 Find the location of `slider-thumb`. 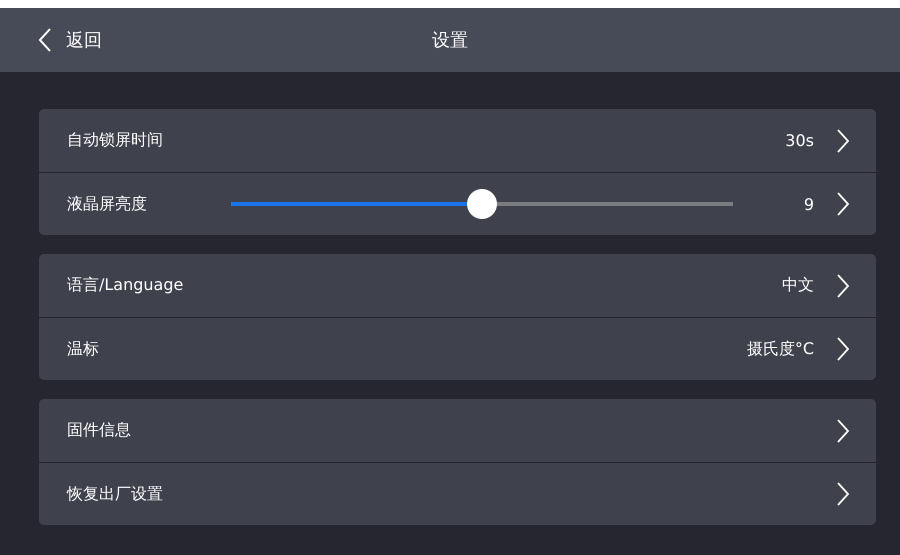

slider-thumb is located at coordinates (482, 204).